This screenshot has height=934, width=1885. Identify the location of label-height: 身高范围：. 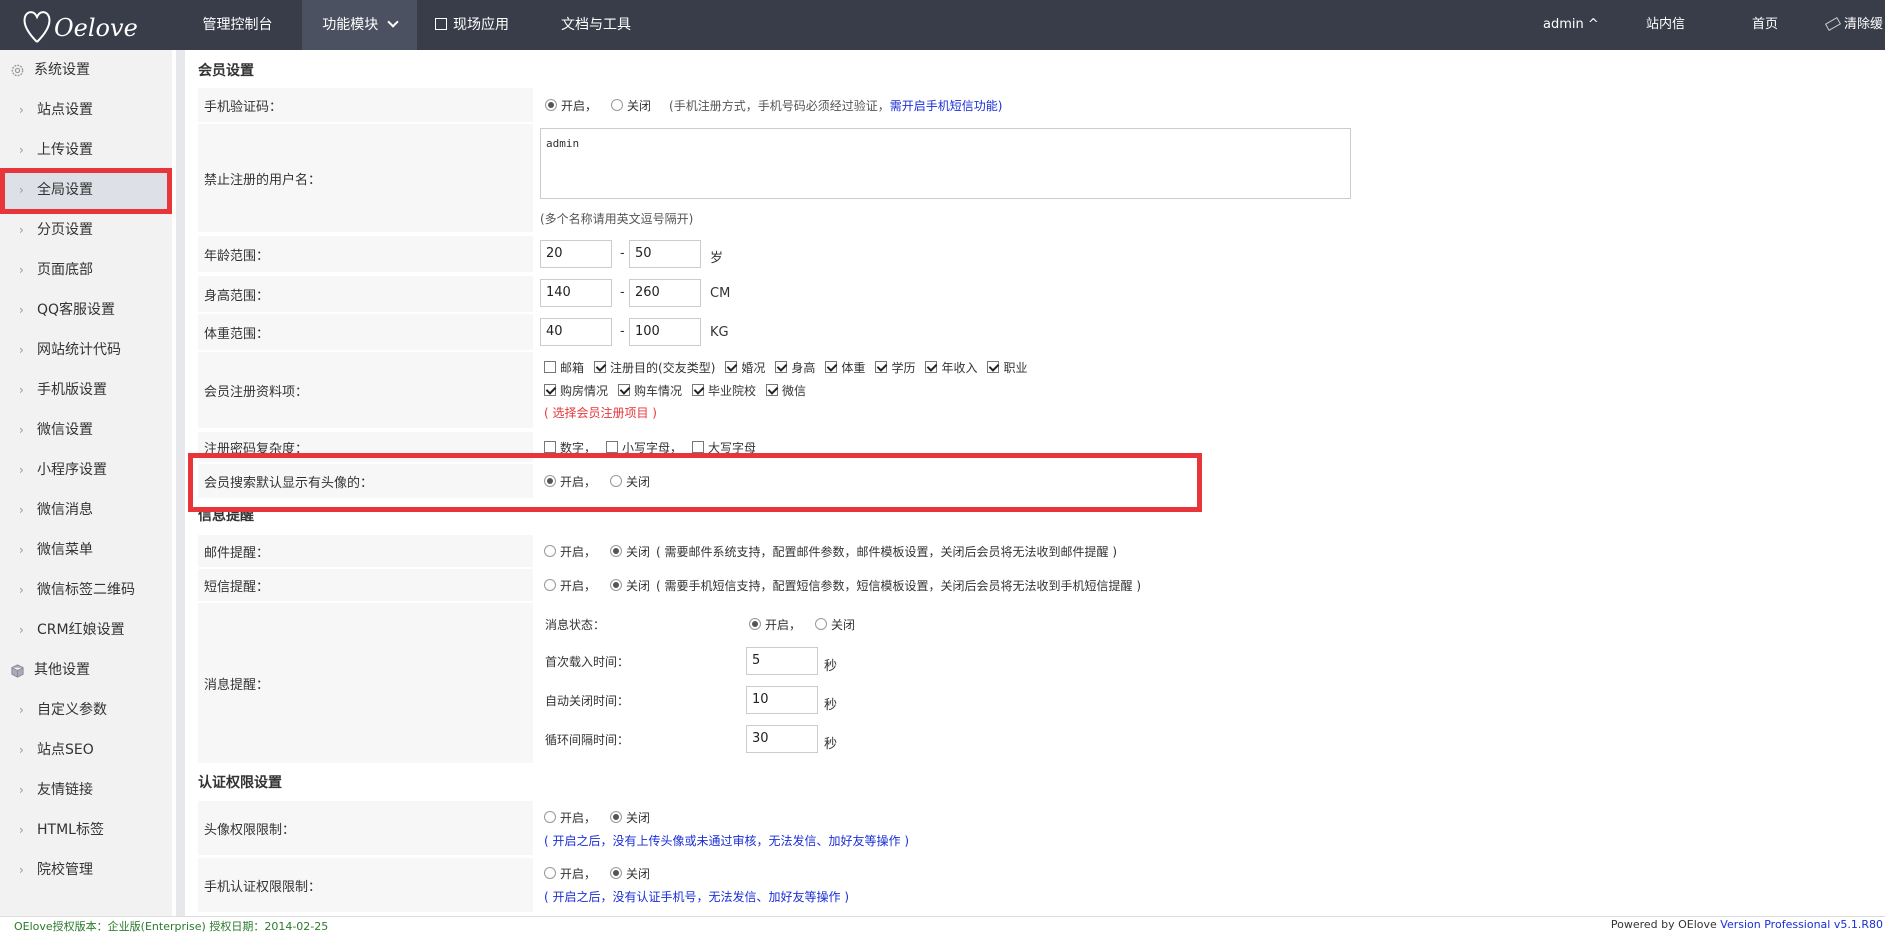
(365, 294).